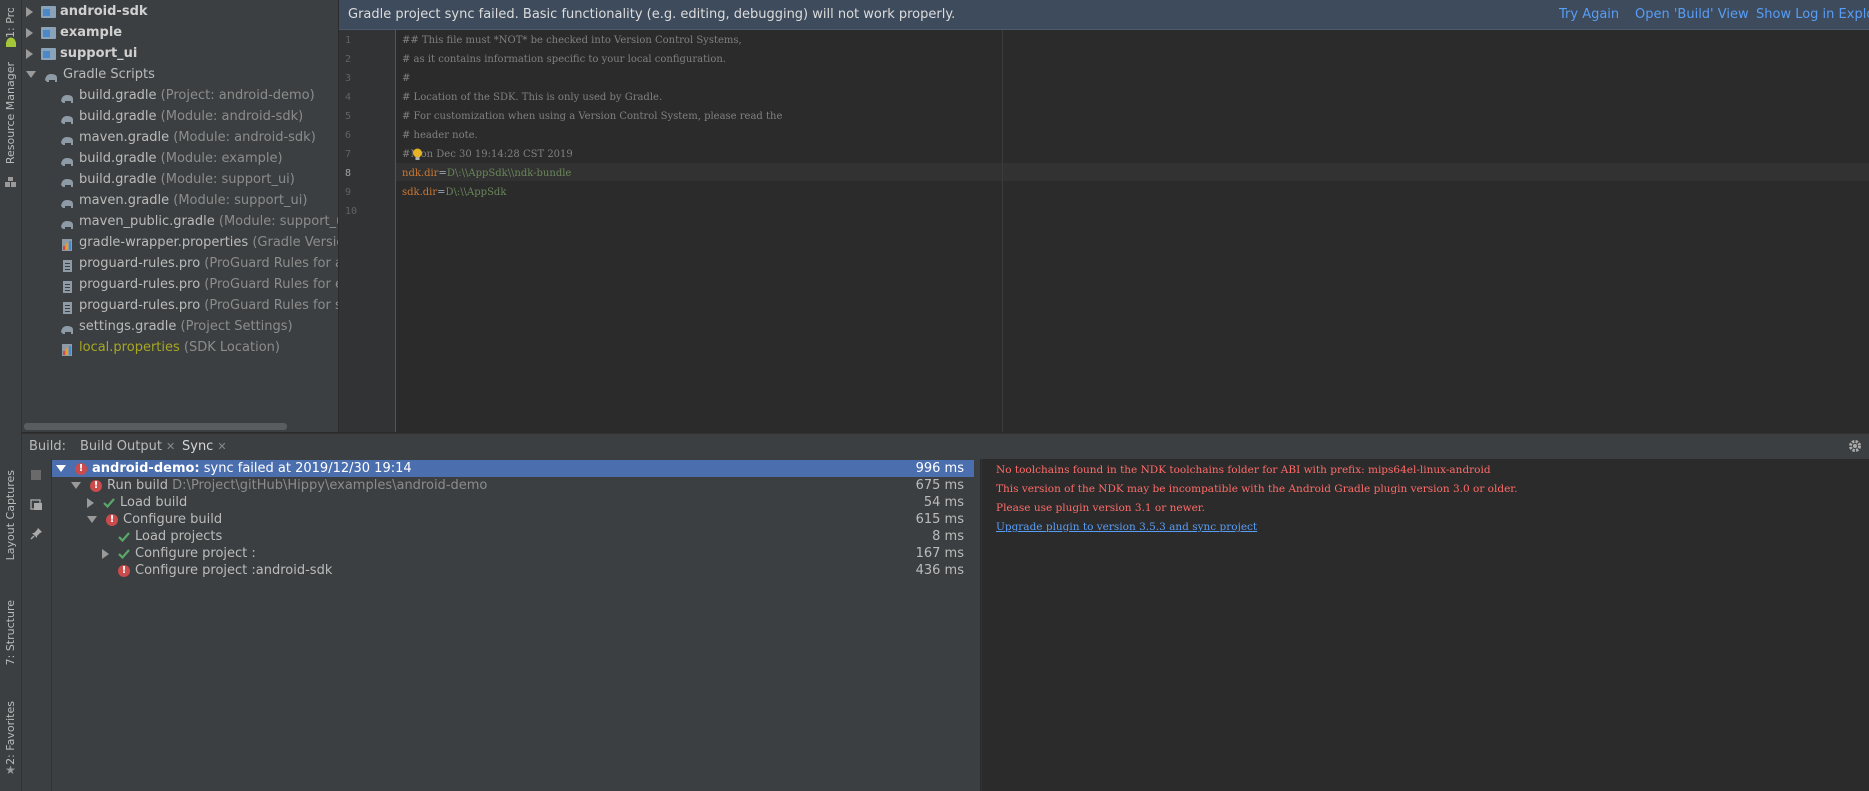 The width and height of the screenshot is (1869, 791). Describe the element at coordinates (513, 553) in the screenshot. I see `build-row-configure-project-root: Configure project :167 ms` at that location.